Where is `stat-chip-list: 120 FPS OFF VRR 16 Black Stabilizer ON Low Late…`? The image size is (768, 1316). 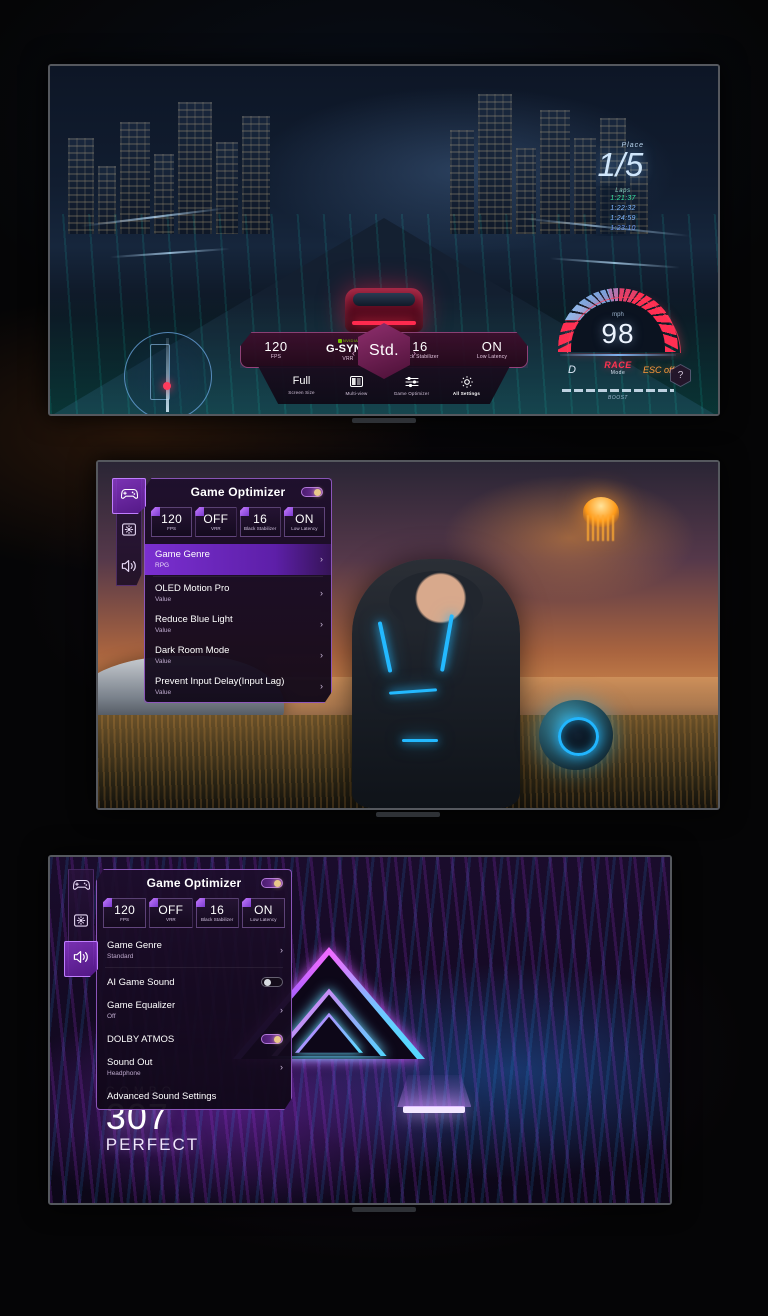 stat-chip-list: 120 FPS OFF VRR 16 Black Stabilizer ON Low Late… is located at coordinates (194, 915).